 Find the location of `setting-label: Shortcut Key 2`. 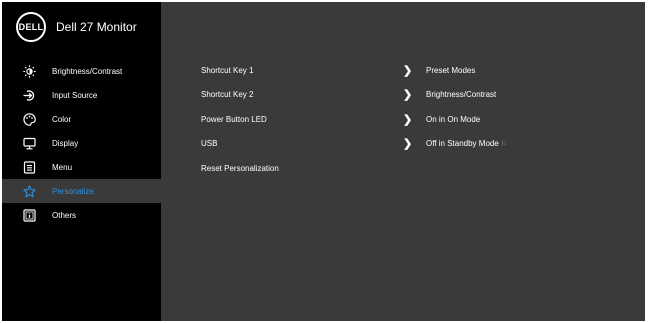

setting-label: Shortcut Key 2 is located at coordinates (227, 95).